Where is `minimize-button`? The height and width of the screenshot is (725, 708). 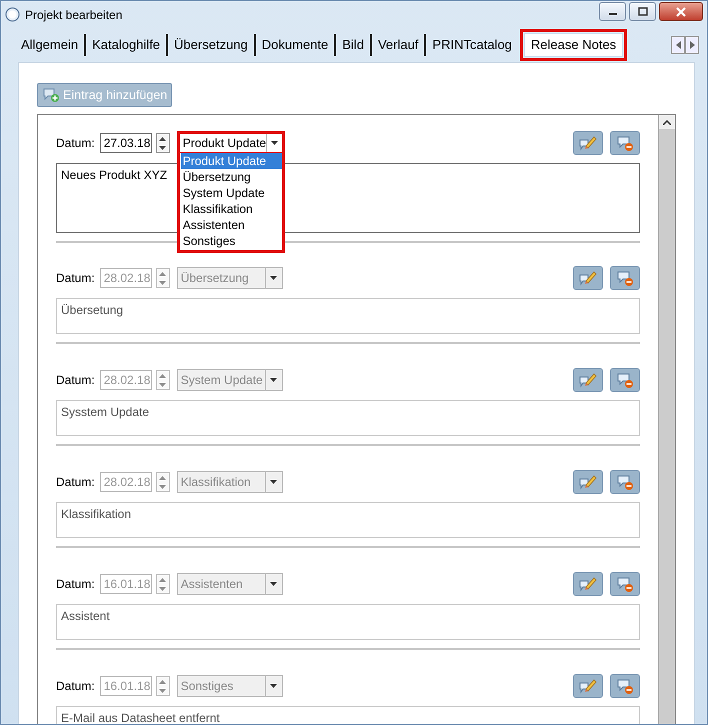
minimize-button is located at coordinates (612, 11).